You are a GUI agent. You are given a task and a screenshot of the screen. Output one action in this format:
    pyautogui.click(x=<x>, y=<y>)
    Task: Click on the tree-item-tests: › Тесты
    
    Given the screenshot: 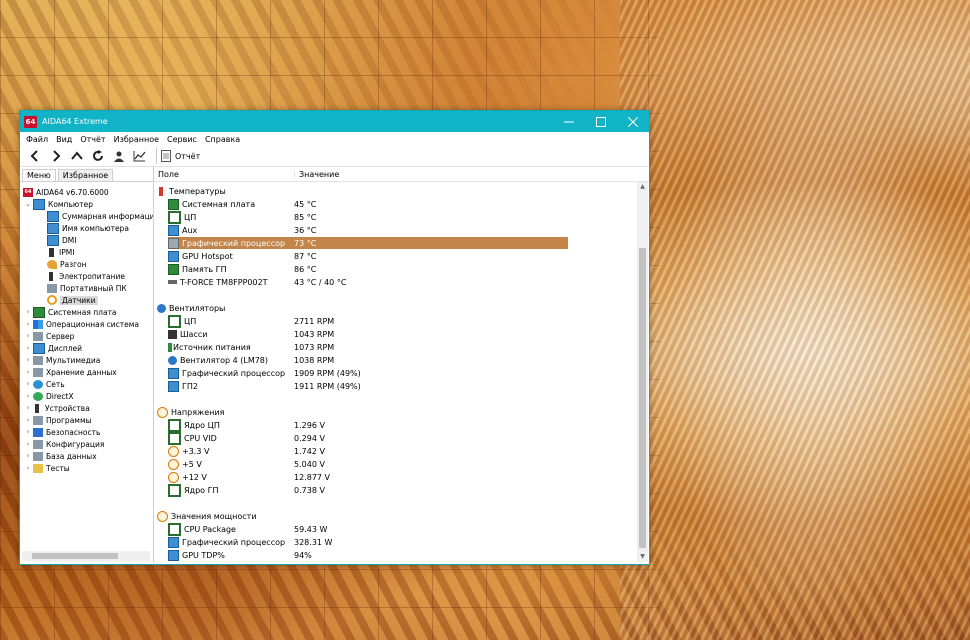 What is the action you would take?
    pyautogui.click(x=47, y=468)
    